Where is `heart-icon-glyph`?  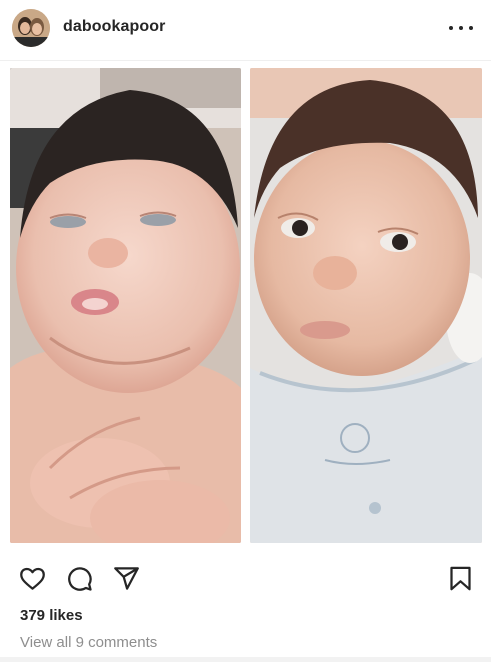
heart-icon-glyph is located at coordinates (32, 578).